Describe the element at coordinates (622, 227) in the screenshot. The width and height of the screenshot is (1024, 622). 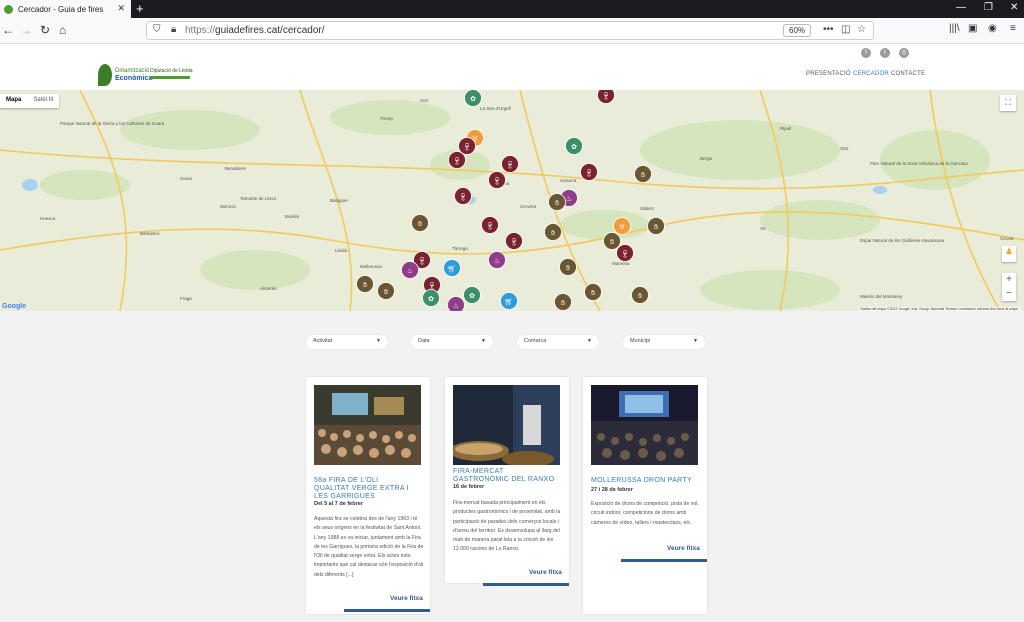
I see `cow-icon: ♉︎` at that location.